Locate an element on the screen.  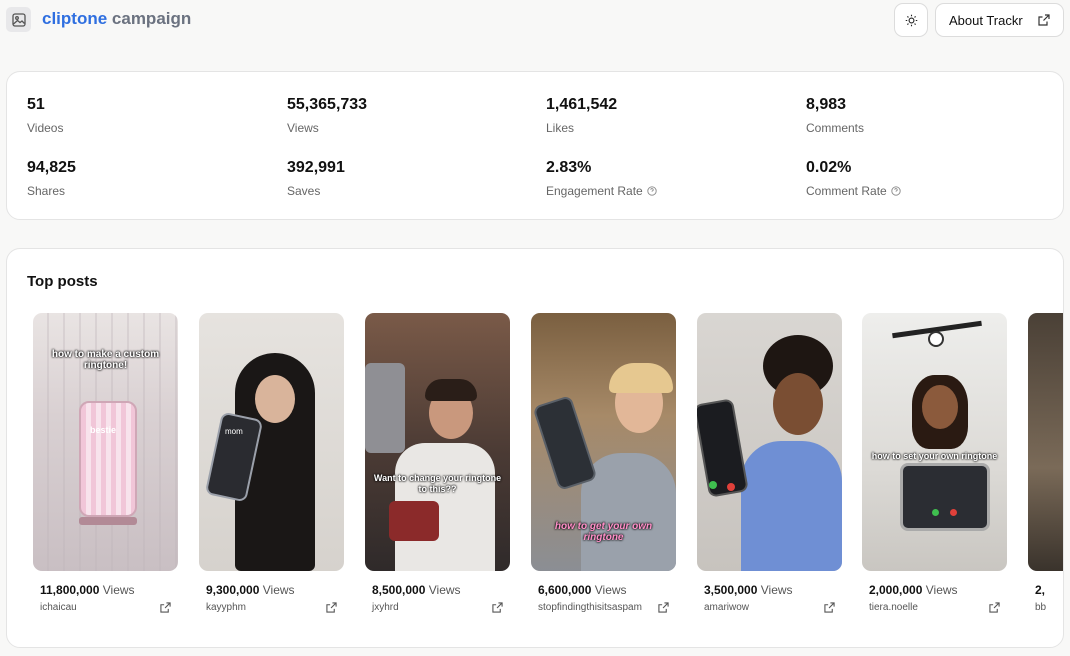
username: ichaicau is located at coordinates (58, 607).